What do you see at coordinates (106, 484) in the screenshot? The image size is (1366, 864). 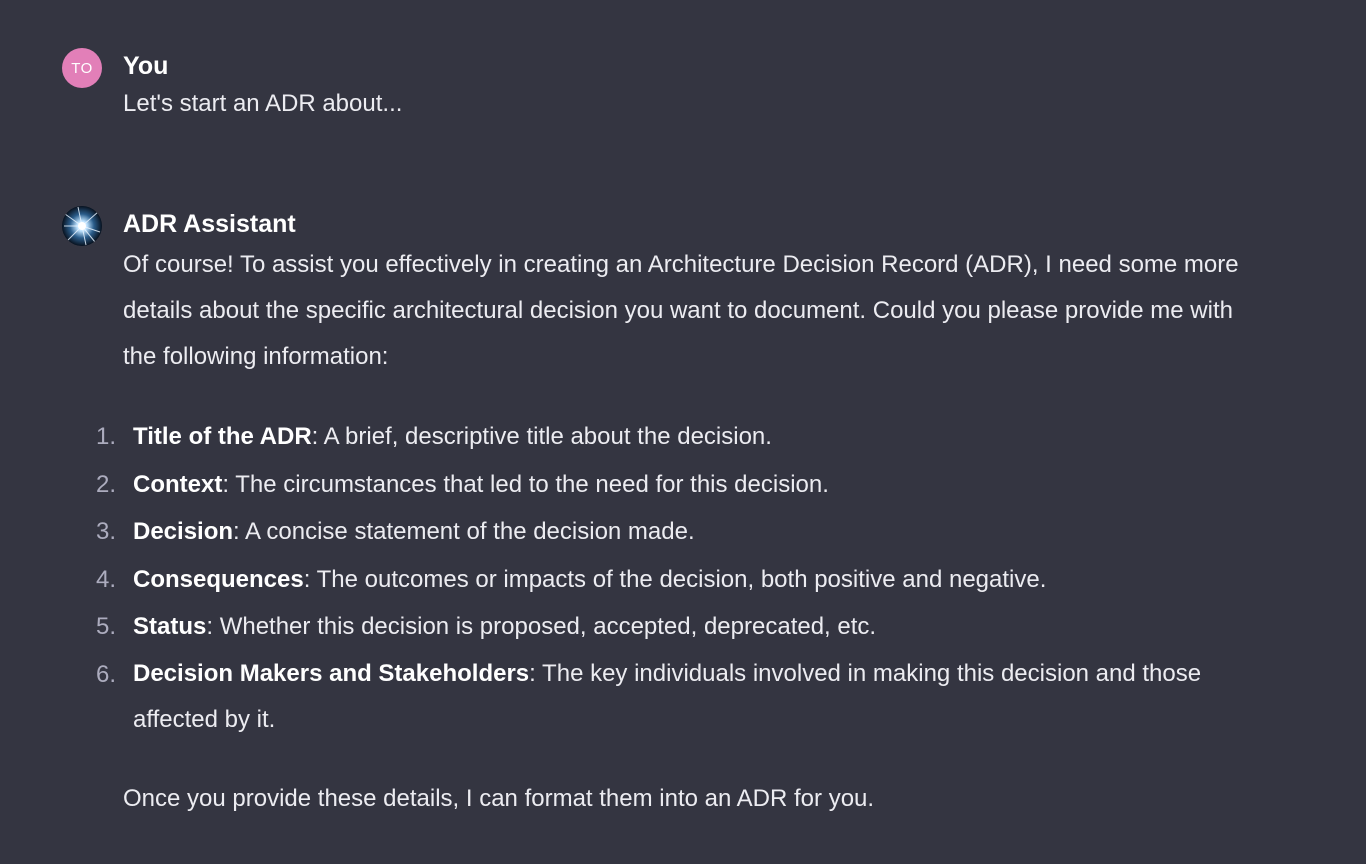 I see `list-item-number: 2.` at bounding box center [106, 484].